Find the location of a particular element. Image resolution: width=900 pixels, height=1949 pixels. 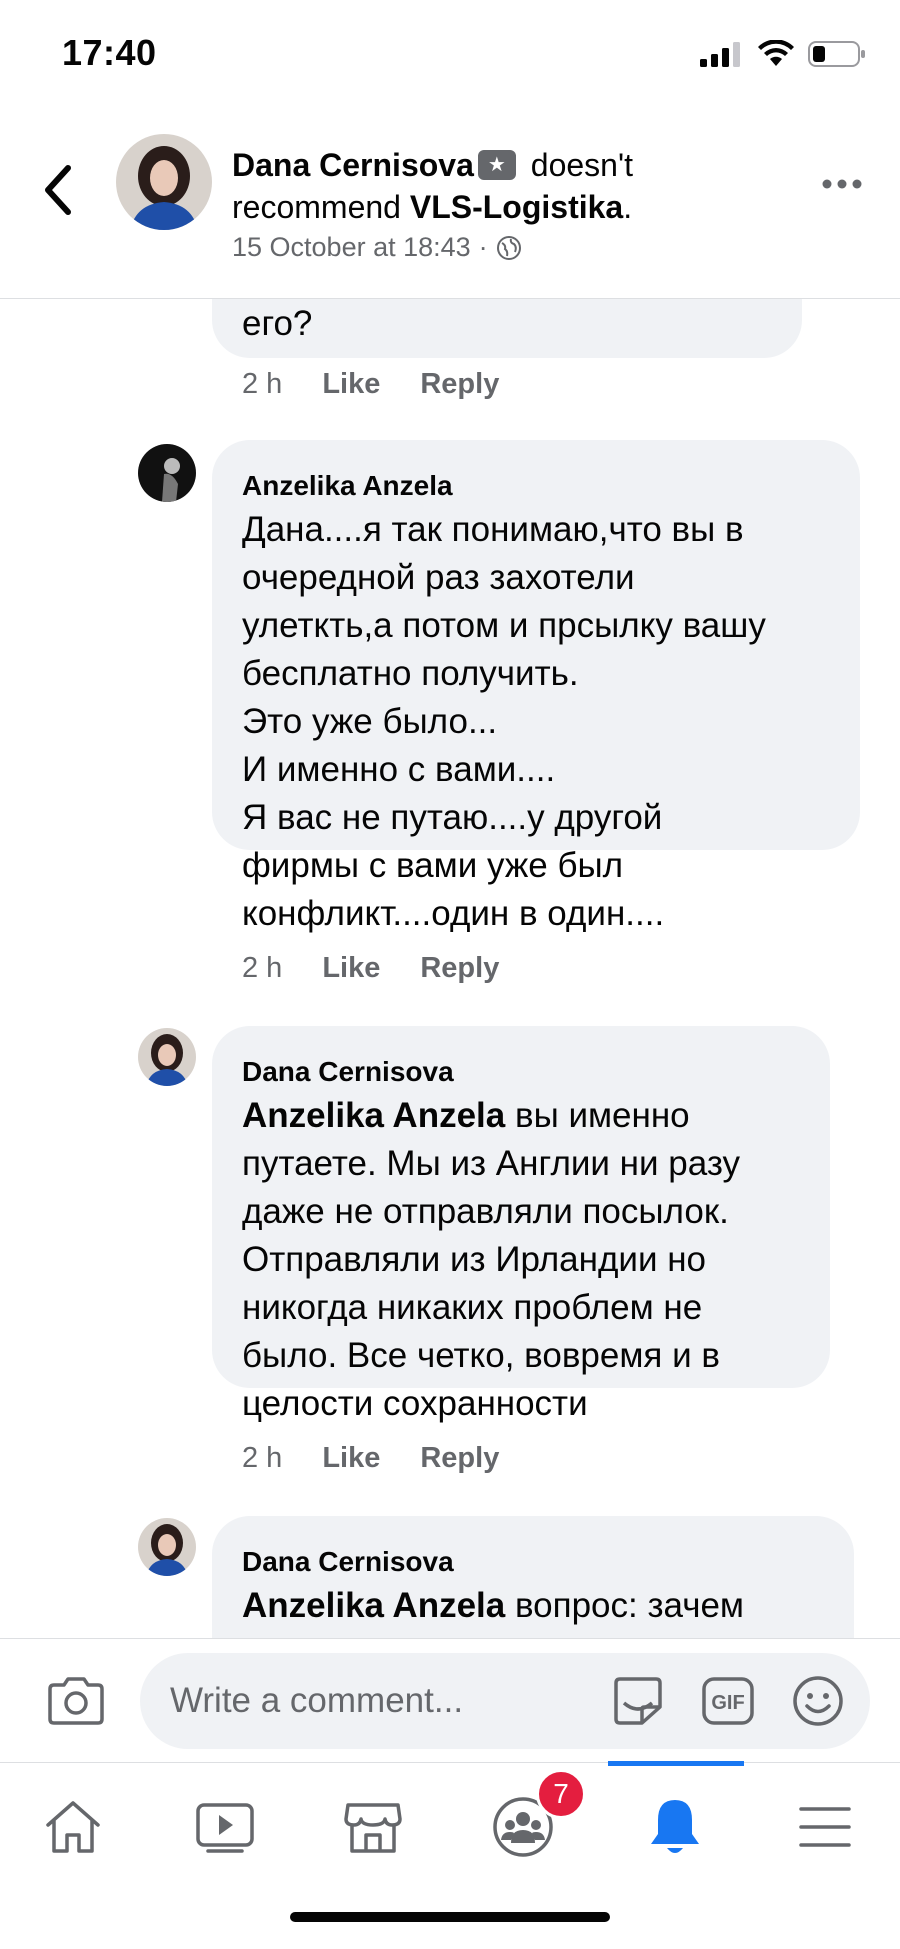

sticker-icon is located at coordinates (638, 1701).